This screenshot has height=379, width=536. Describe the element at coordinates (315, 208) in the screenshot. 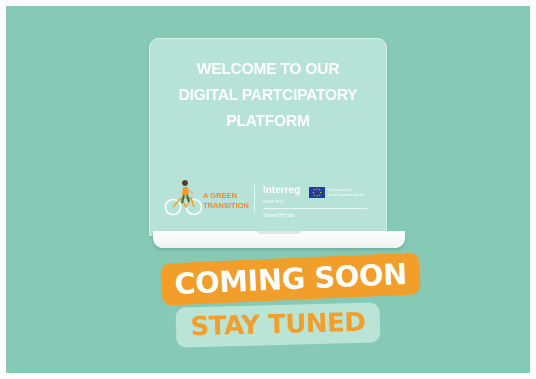

I see `logo-divider-horizontal` at that location.